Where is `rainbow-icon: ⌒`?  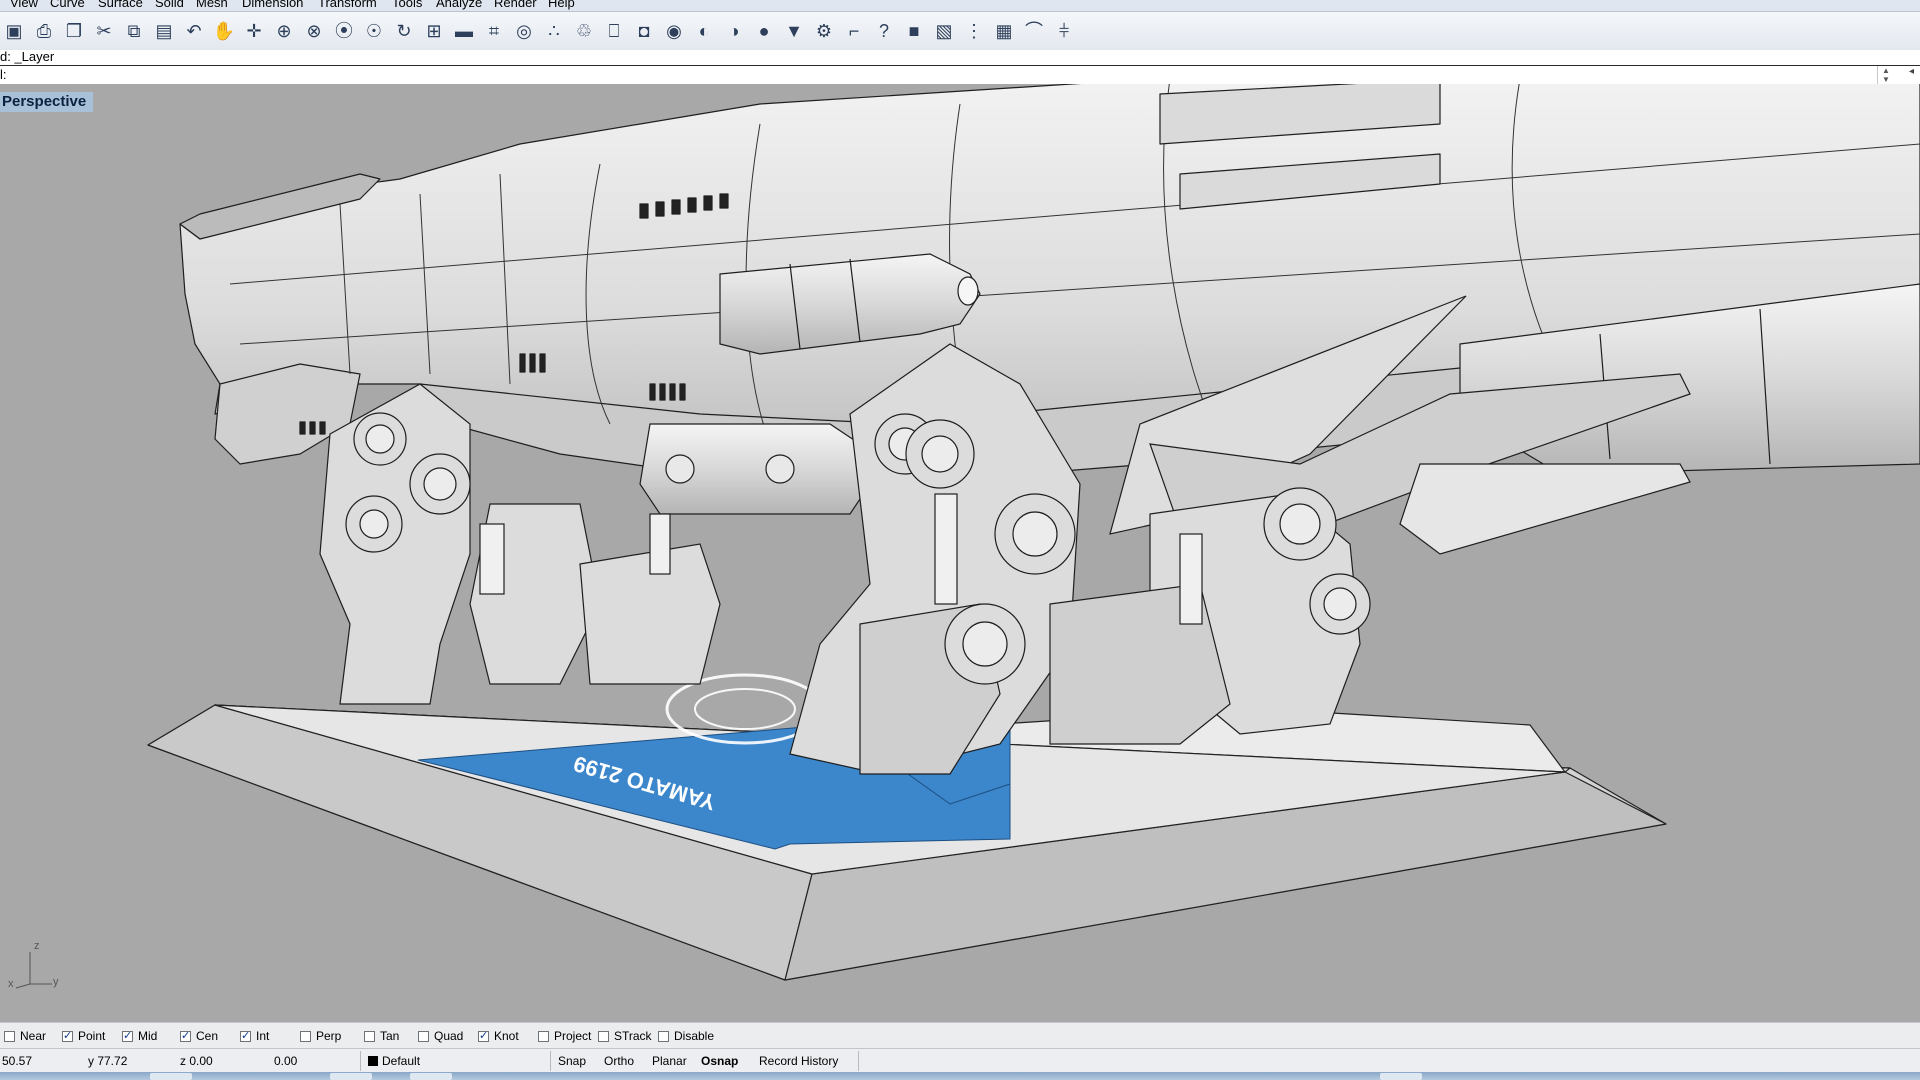
rainbow-icon: ⌒ is located at coordinates (1034, 31).